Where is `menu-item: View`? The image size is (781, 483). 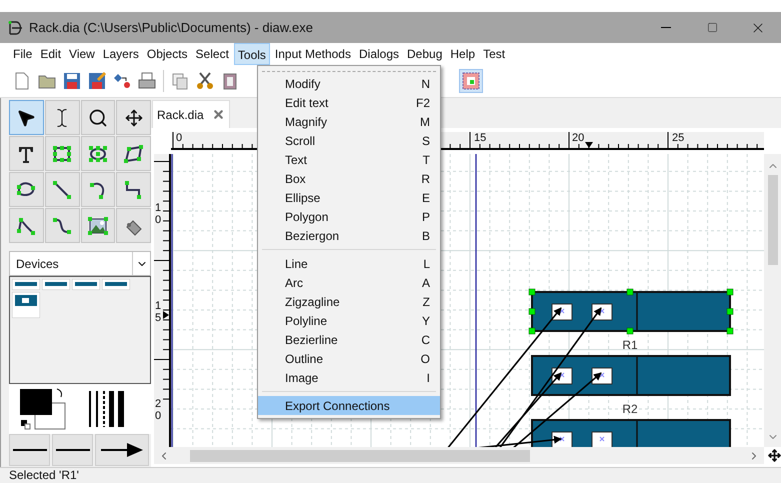 menu-item: View is located at coordinates (82, 54).